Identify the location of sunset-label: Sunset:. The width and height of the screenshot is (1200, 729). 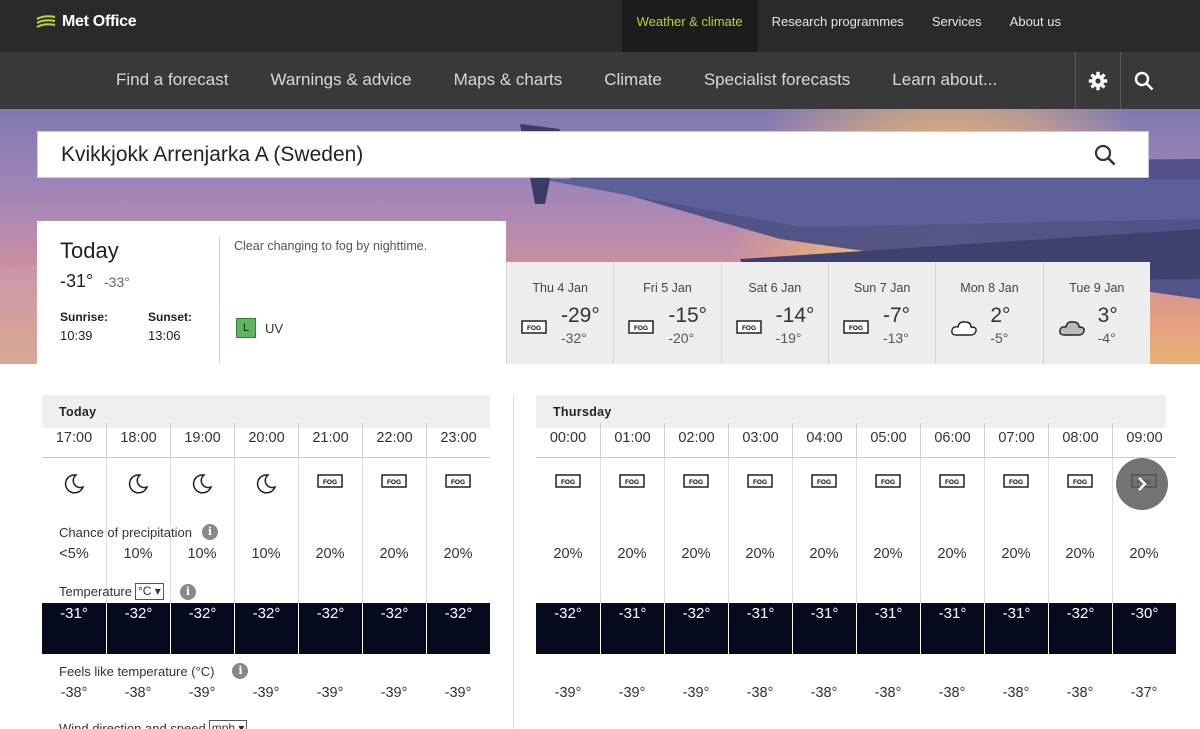
(170, 317).